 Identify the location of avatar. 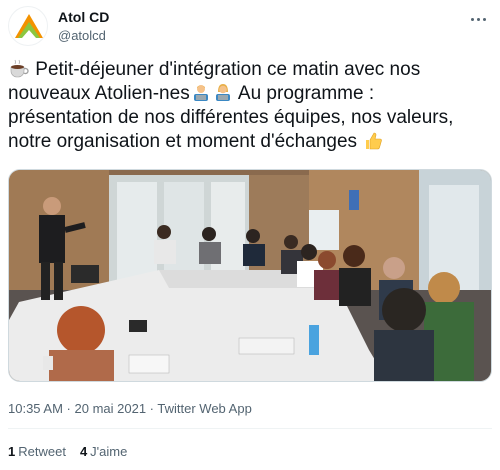
(28, 26).